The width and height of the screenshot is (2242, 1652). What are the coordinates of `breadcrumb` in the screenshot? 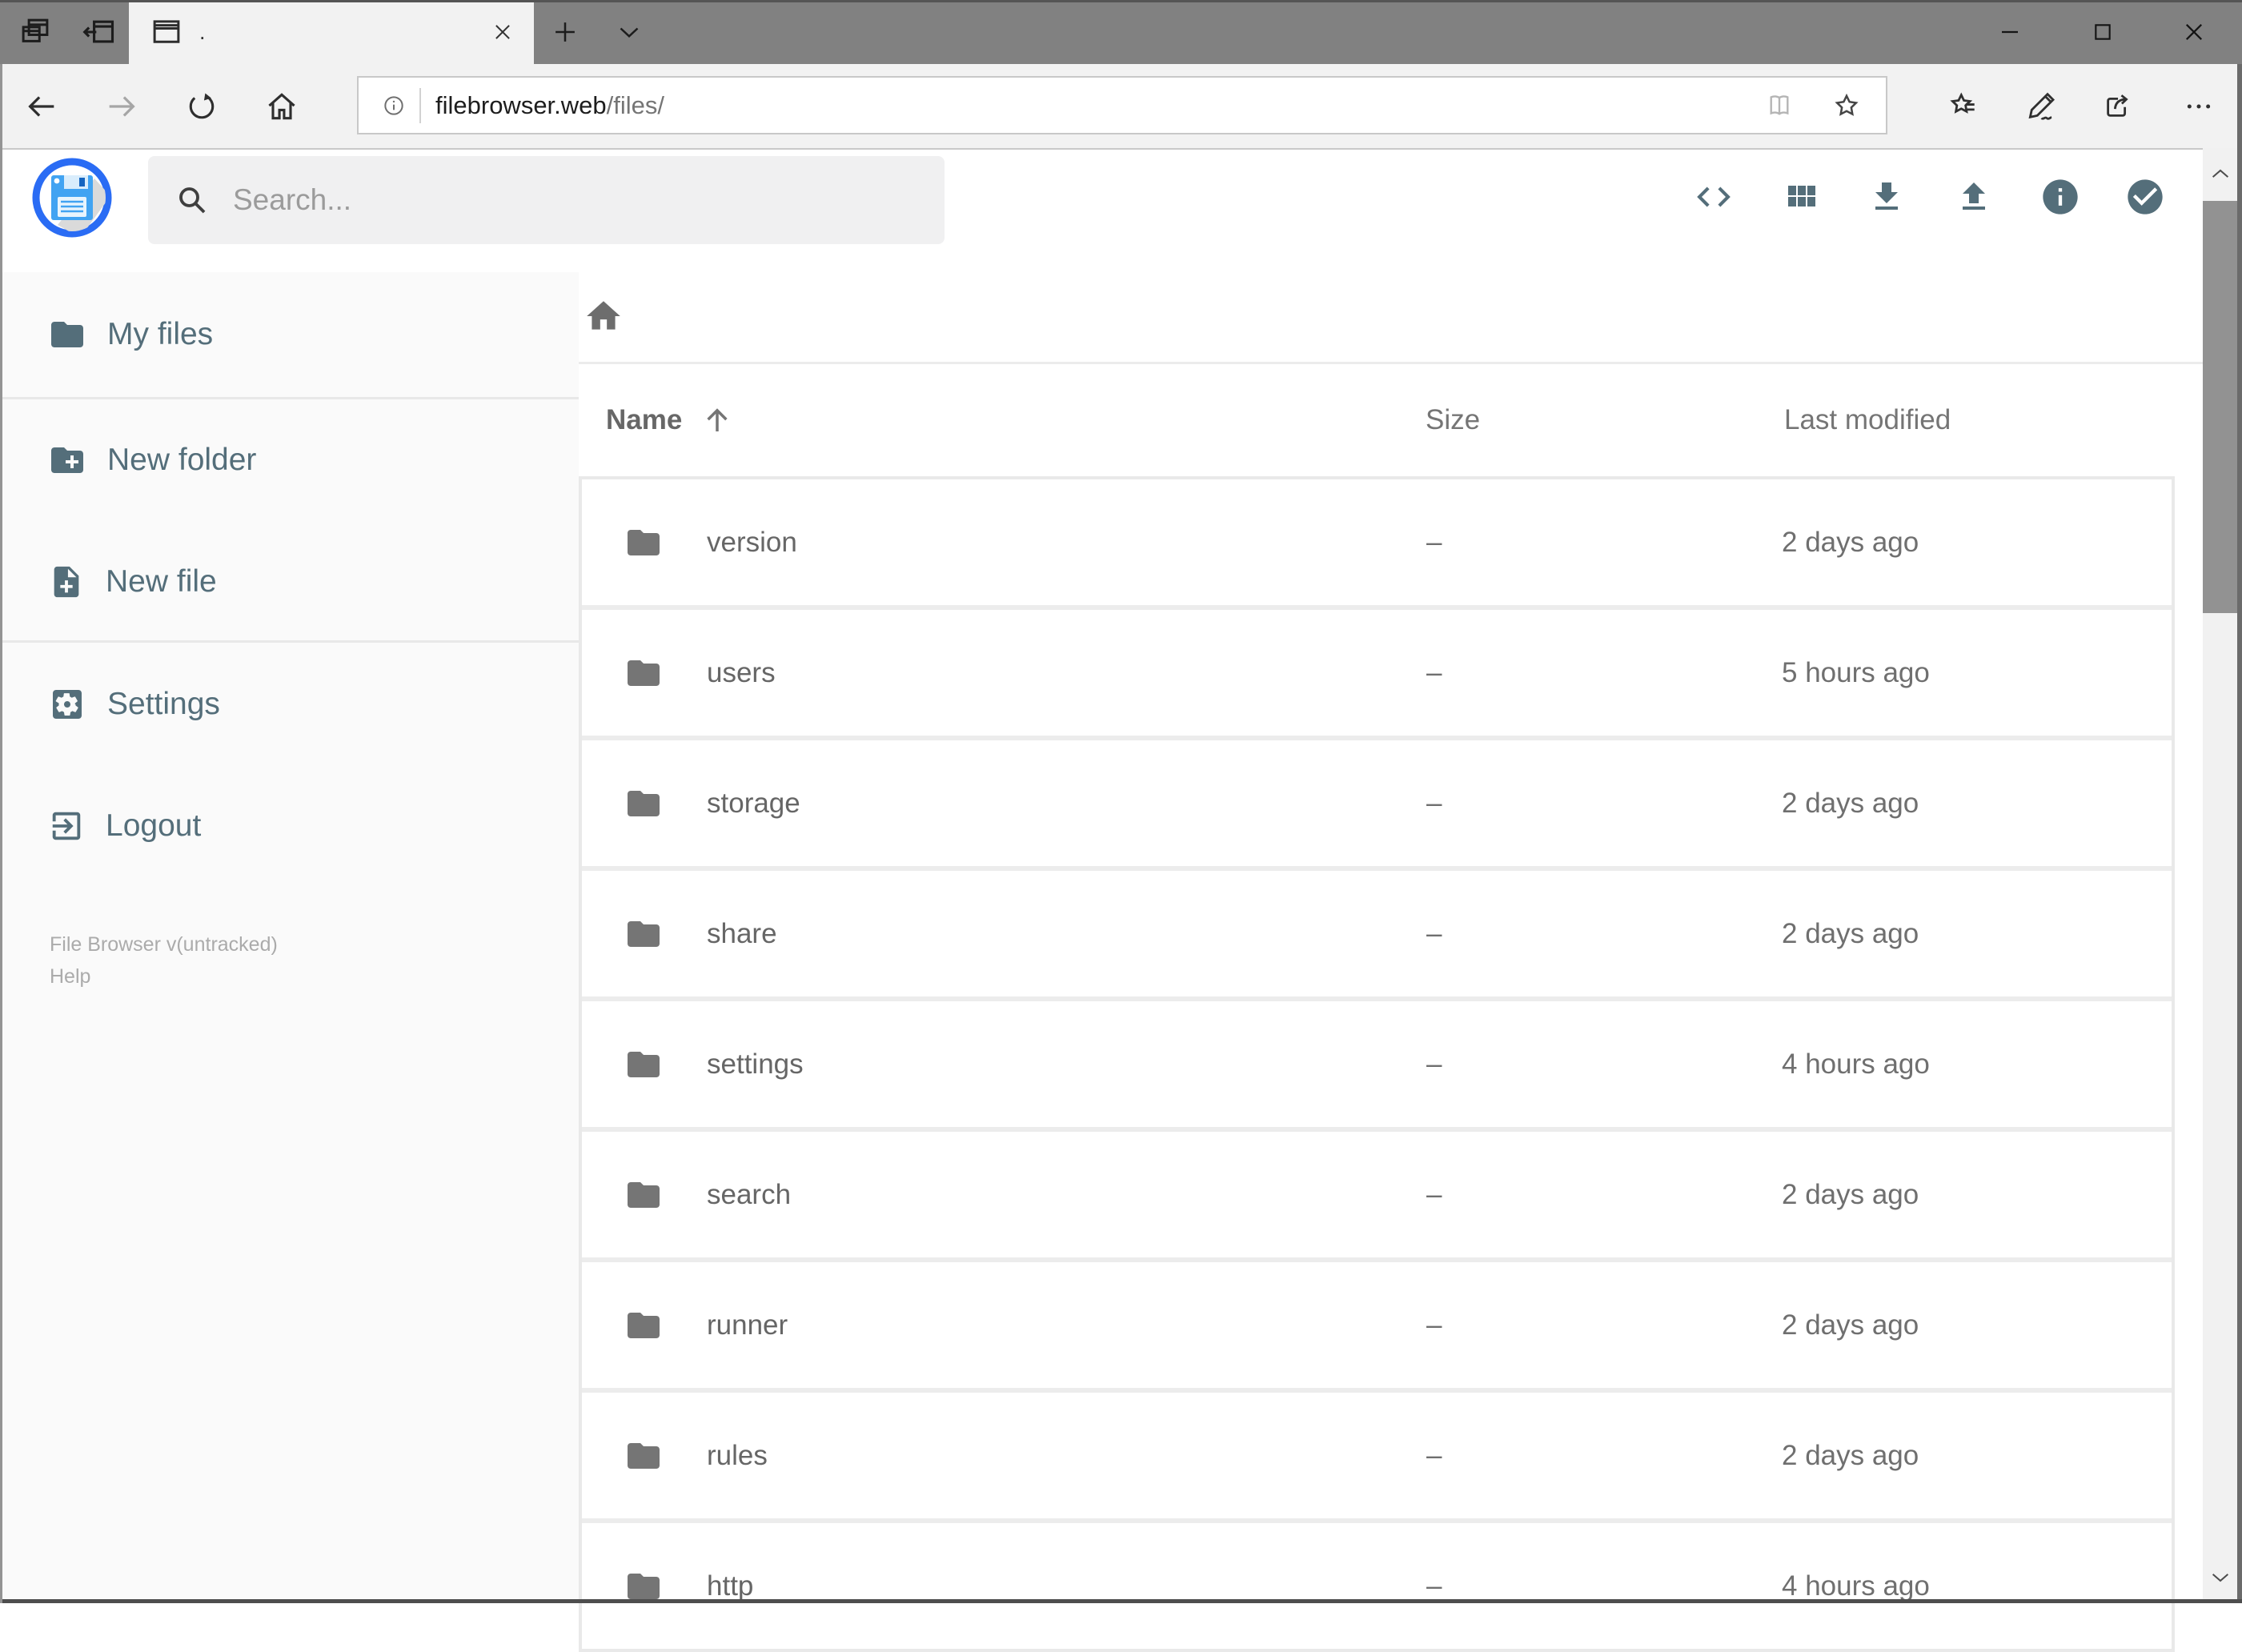 It's located at (1391, 318).